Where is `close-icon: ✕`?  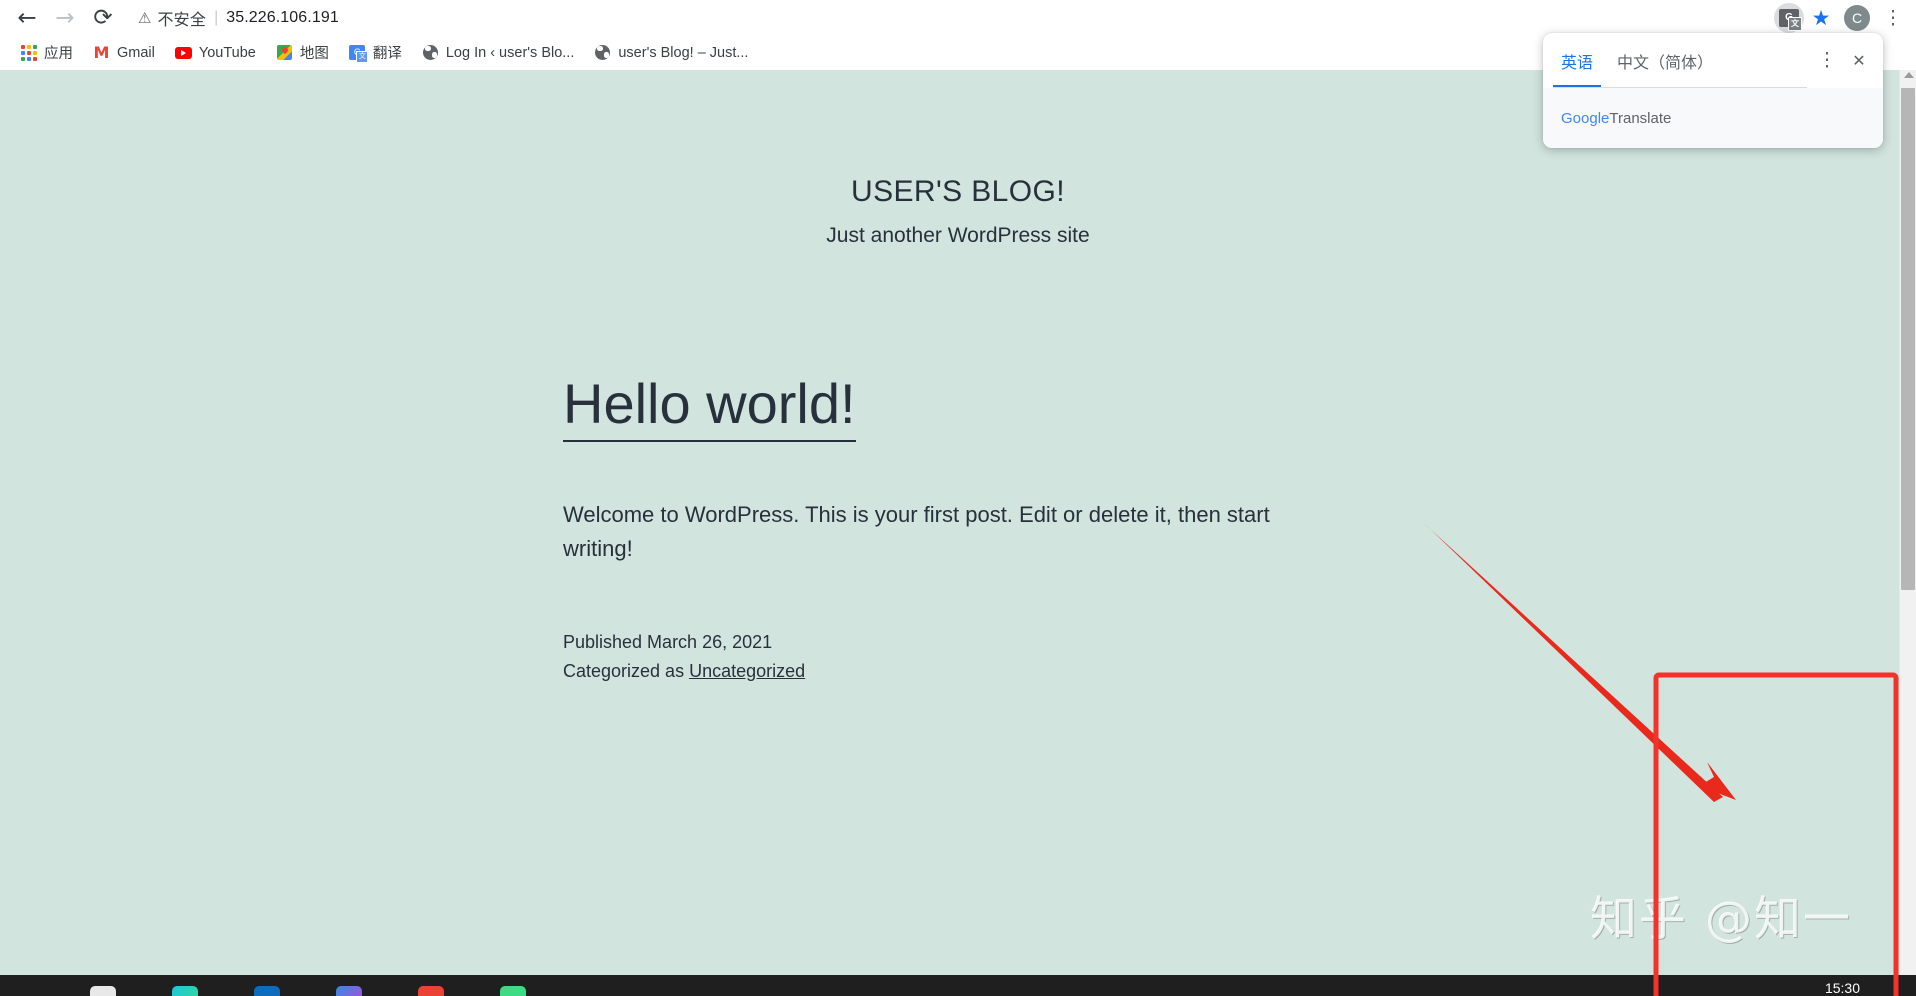
close-icon: ✕ is located at coordinates (1859, 61).